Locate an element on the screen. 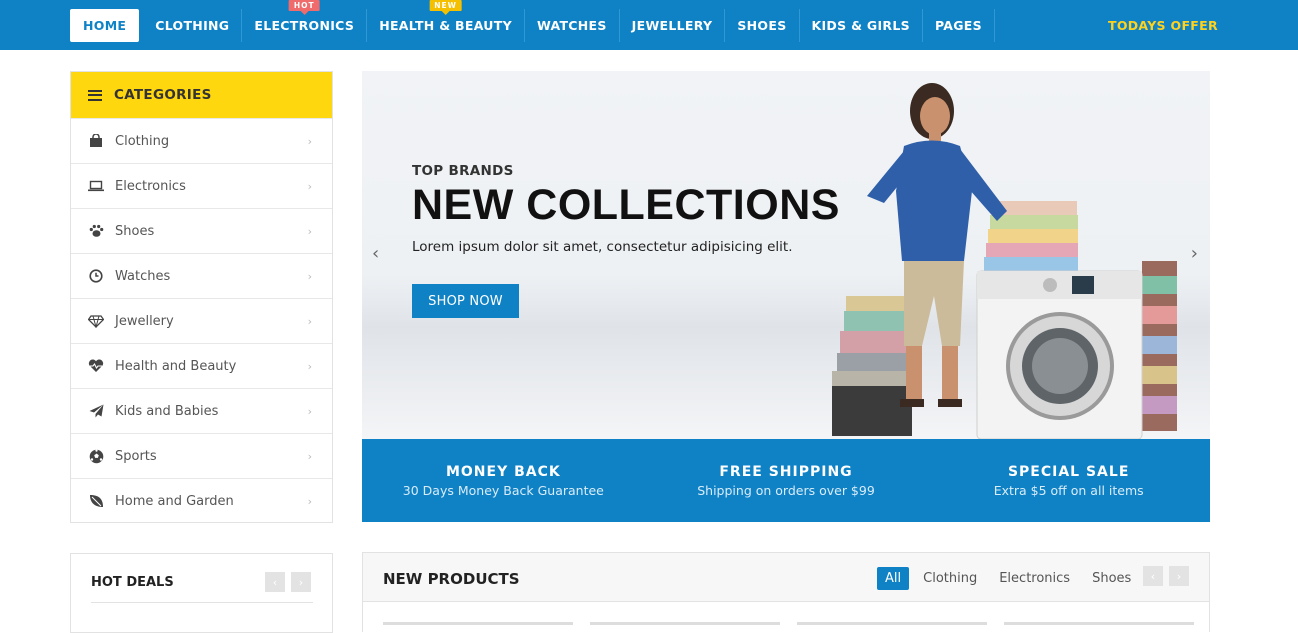 The height and width of the screenshot is (633, 1298). category-label: Sports is located at coordinates (136, 456).